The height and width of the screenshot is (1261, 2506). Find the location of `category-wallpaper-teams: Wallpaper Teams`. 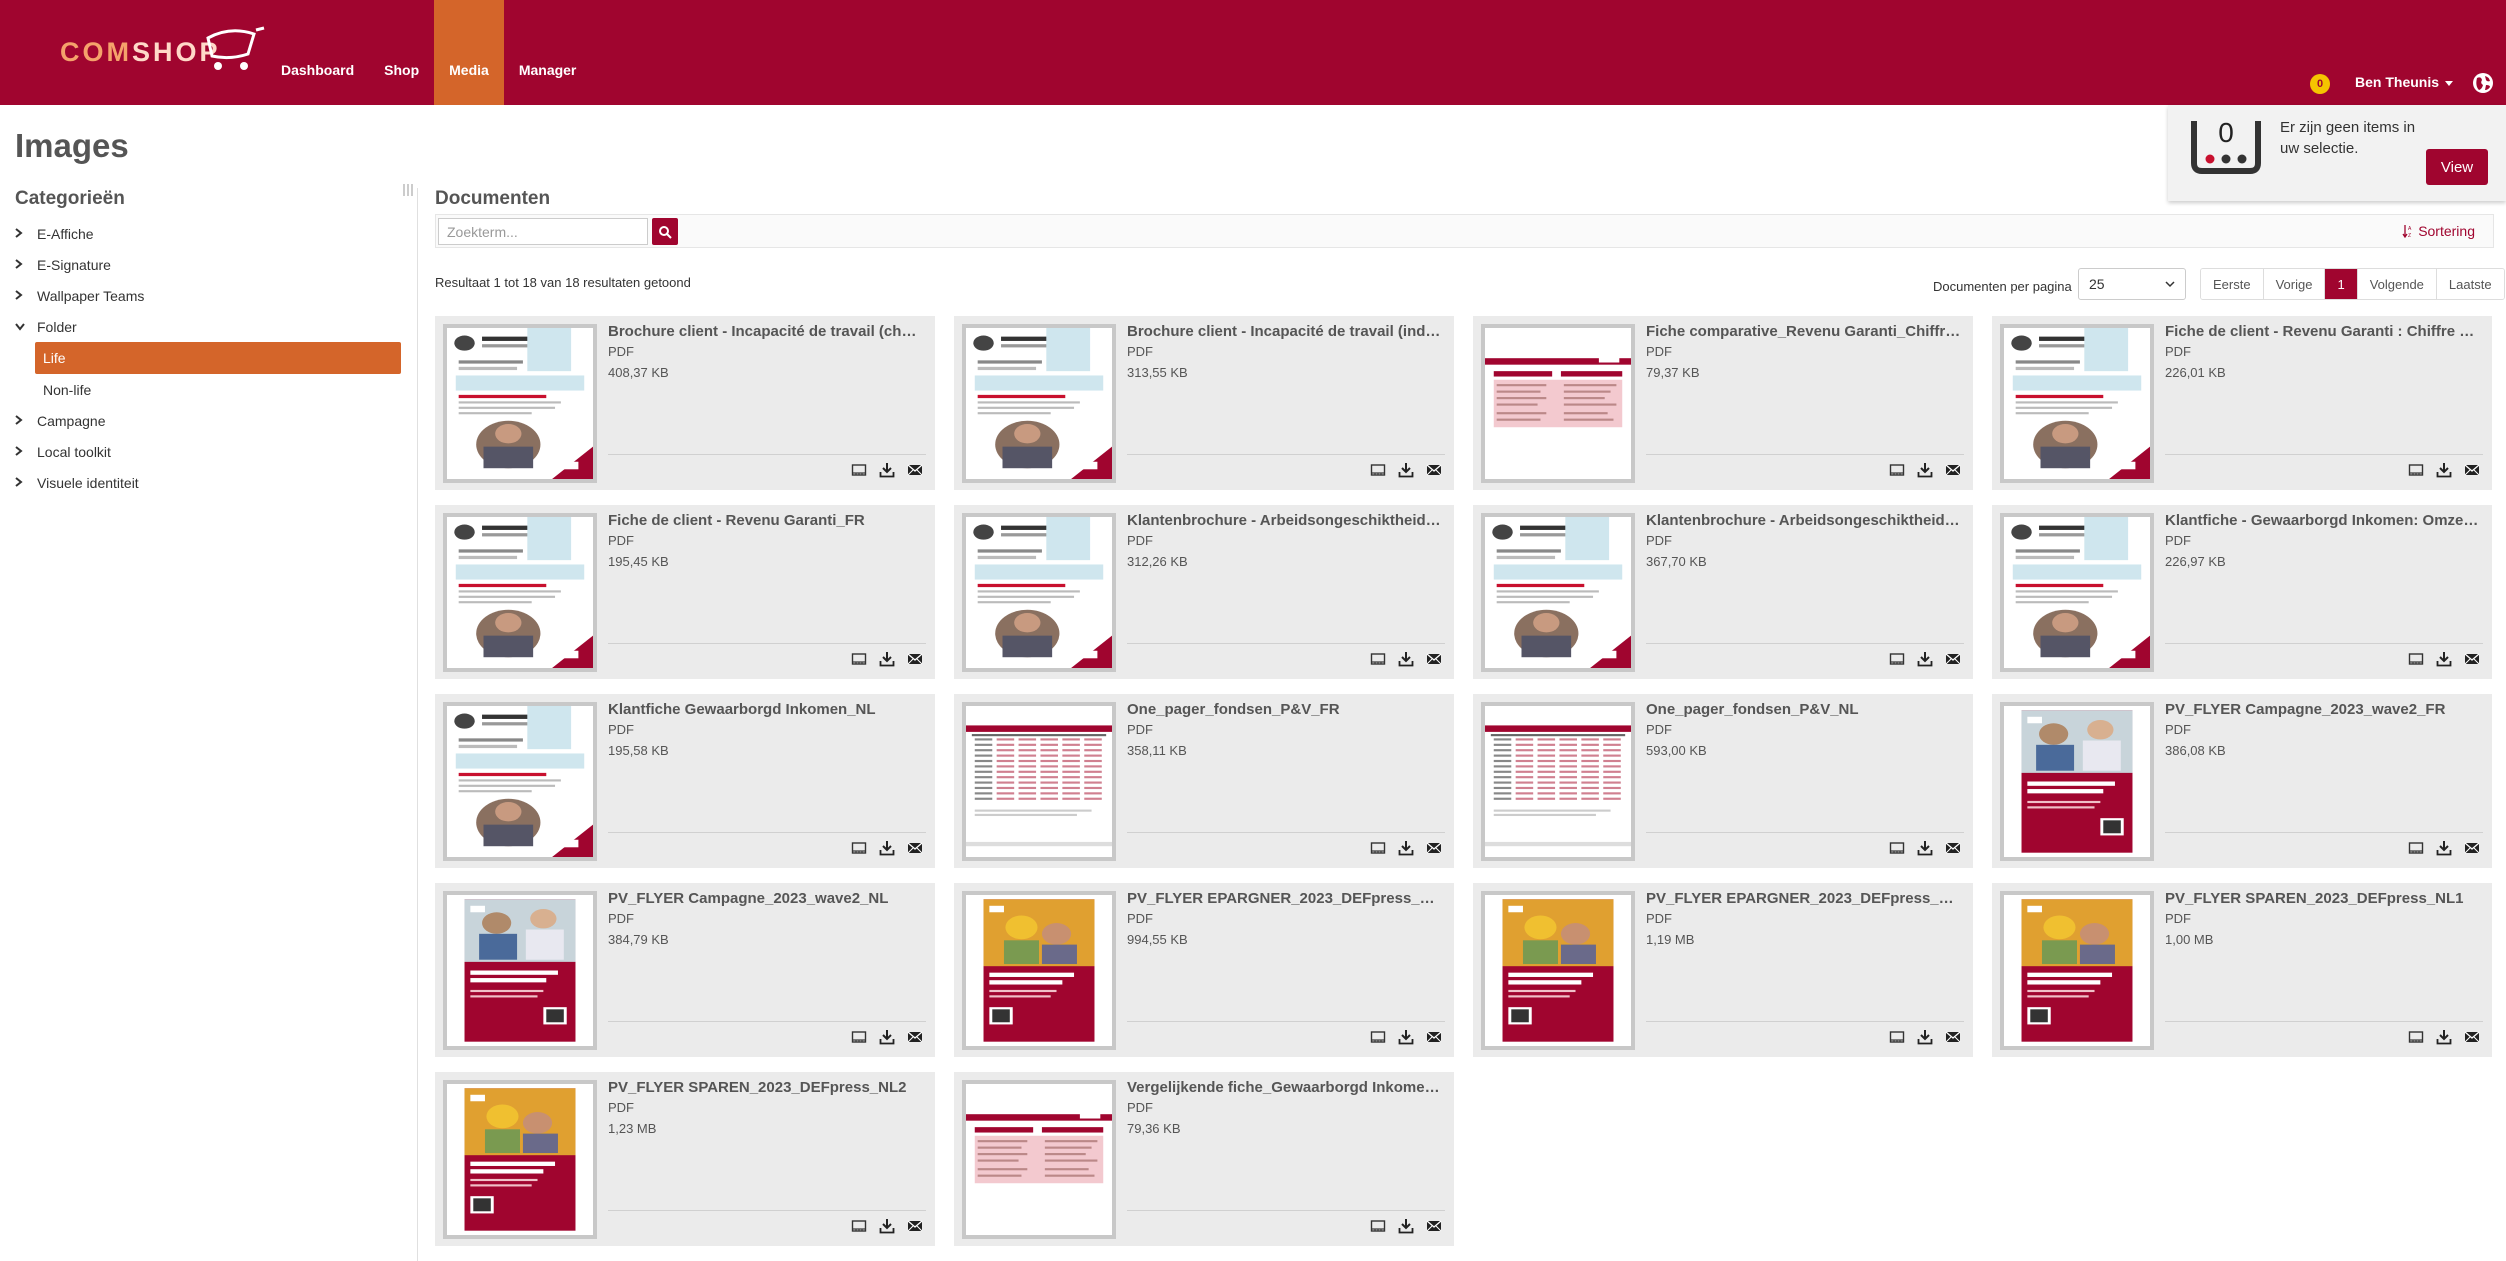

category-wallpaper-teams: Wallpaper Teams is located at coordinates (208, 295).